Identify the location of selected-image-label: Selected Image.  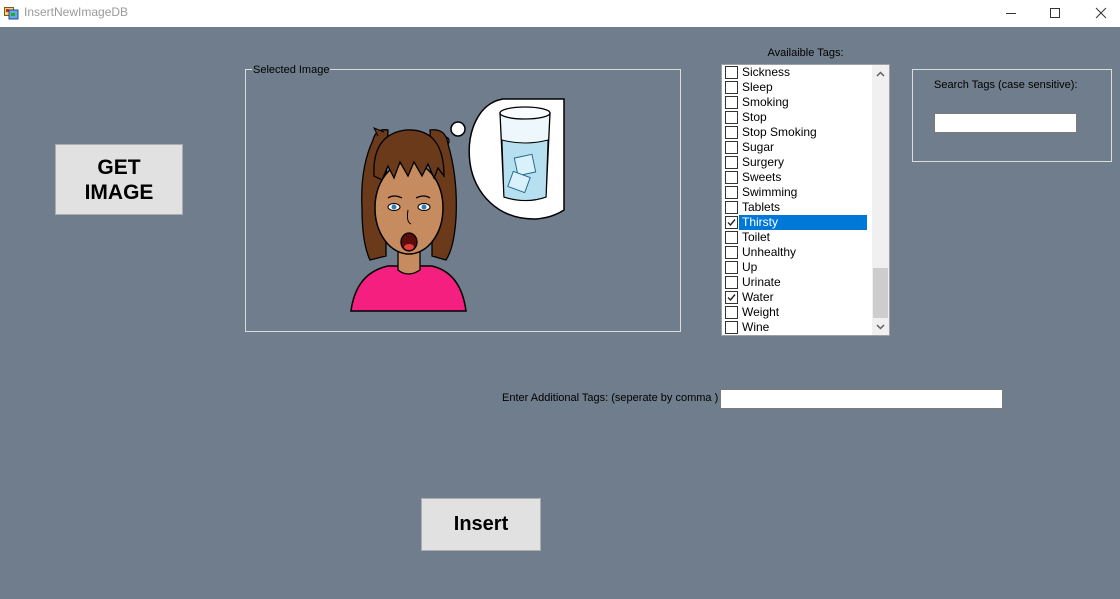
(291, 70).